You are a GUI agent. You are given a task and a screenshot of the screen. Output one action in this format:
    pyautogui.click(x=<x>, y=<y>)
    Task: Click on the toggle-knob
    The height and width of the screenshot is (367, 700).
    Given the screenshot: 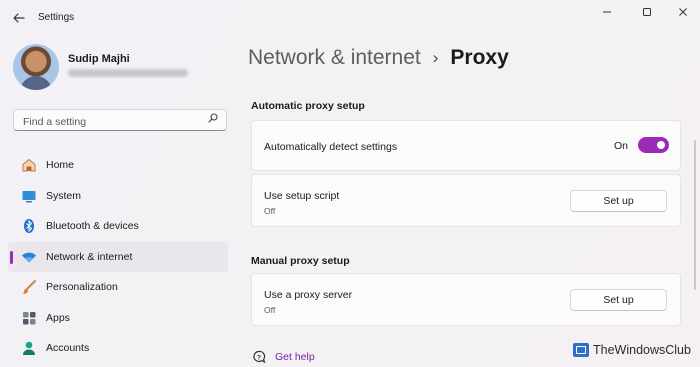 What is the action you would take?
    pyautogui.click(x=661, y=145)
    